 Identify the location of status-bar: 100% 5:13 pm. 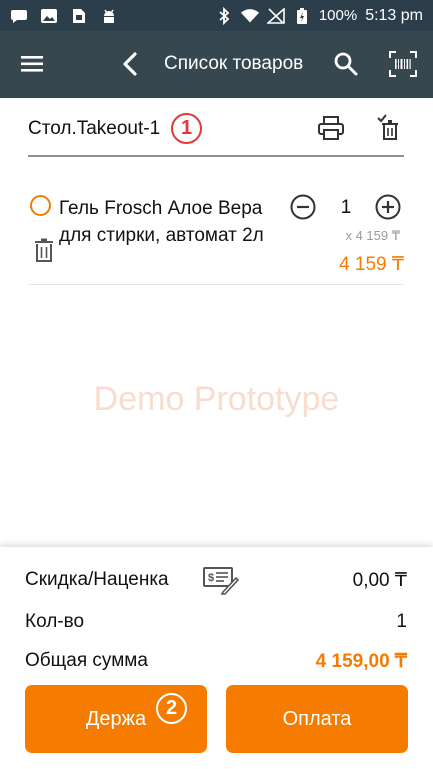
(216, 15).